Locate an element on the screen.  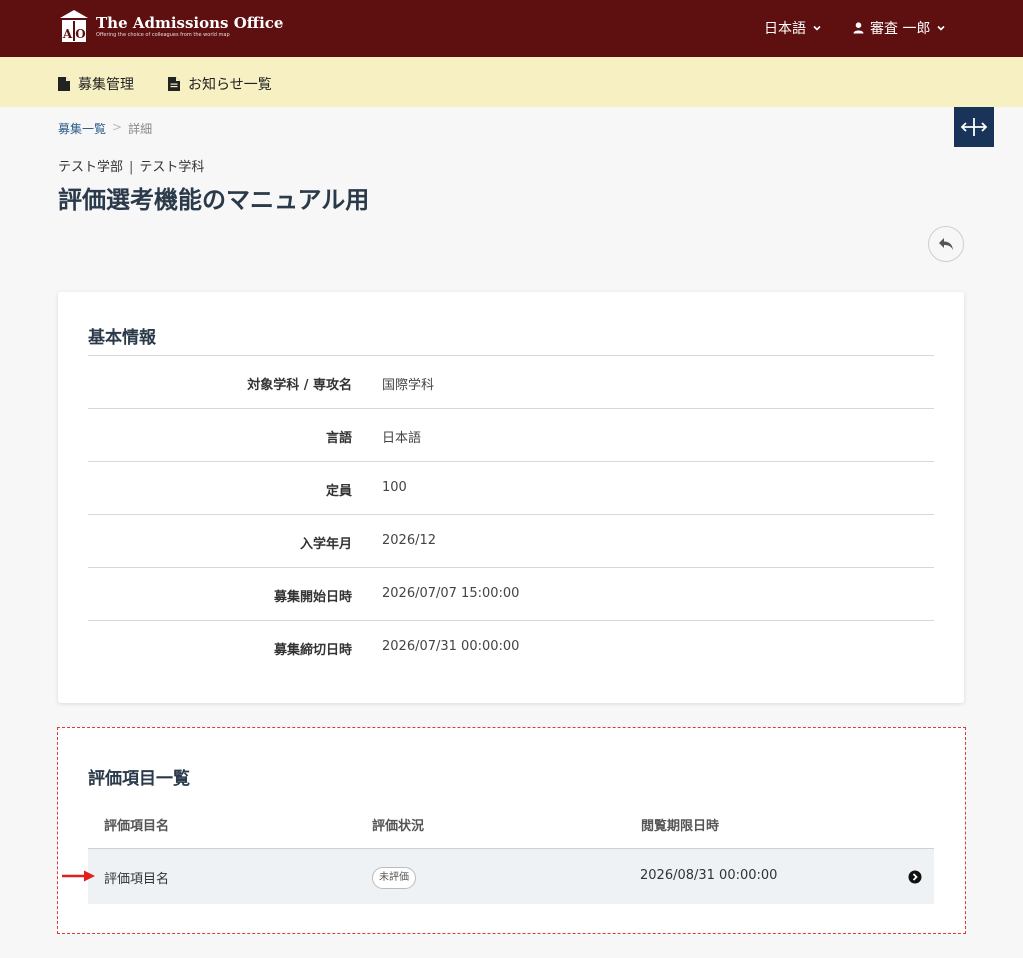
language-label: 日本語 is located at coordinates (785, 29).